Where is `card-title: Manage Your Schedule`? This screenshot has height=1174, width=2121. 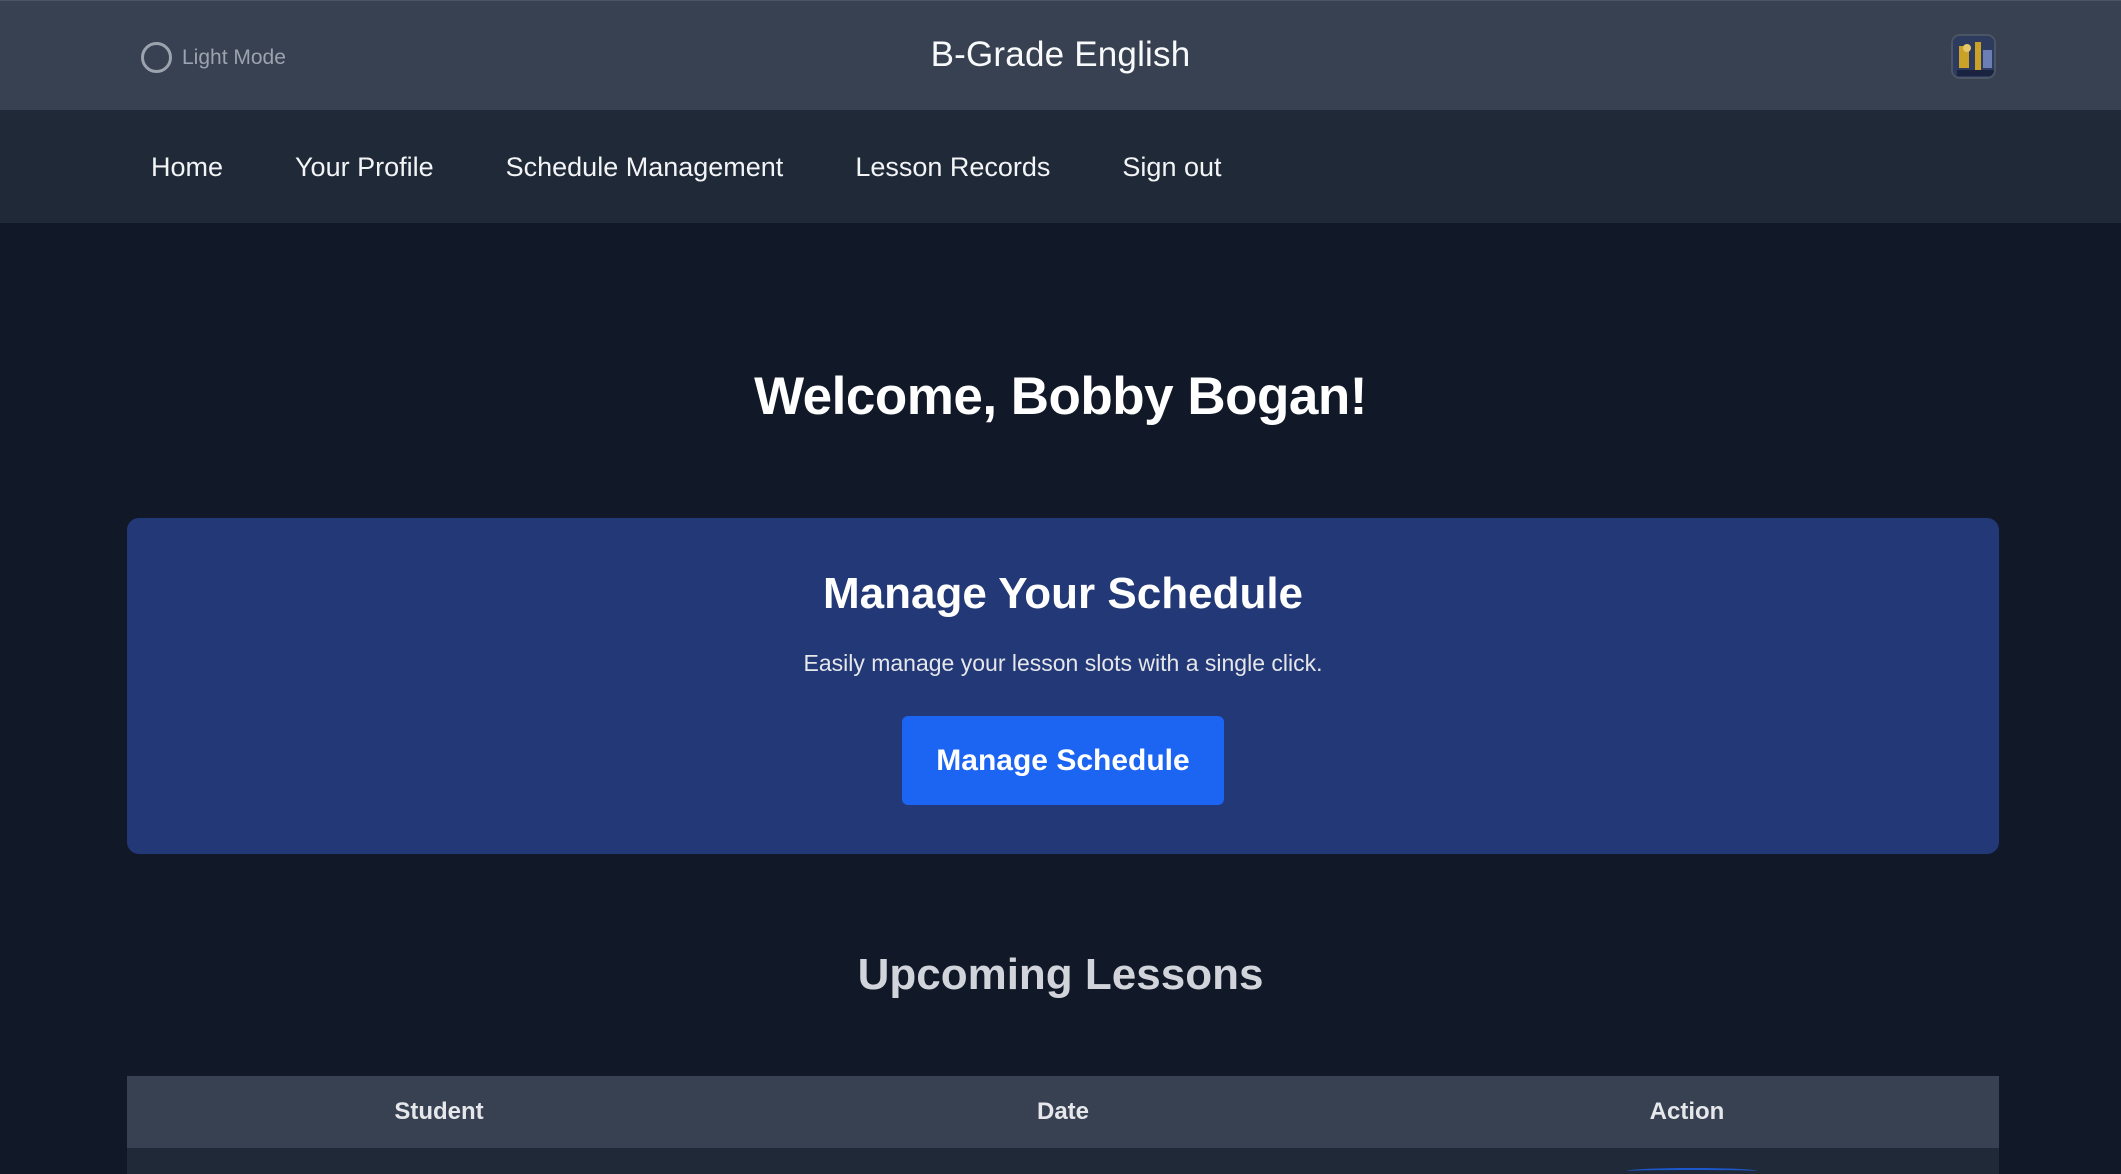 card-title: Manage Your Schedule is located at coordinates (1063, 593).